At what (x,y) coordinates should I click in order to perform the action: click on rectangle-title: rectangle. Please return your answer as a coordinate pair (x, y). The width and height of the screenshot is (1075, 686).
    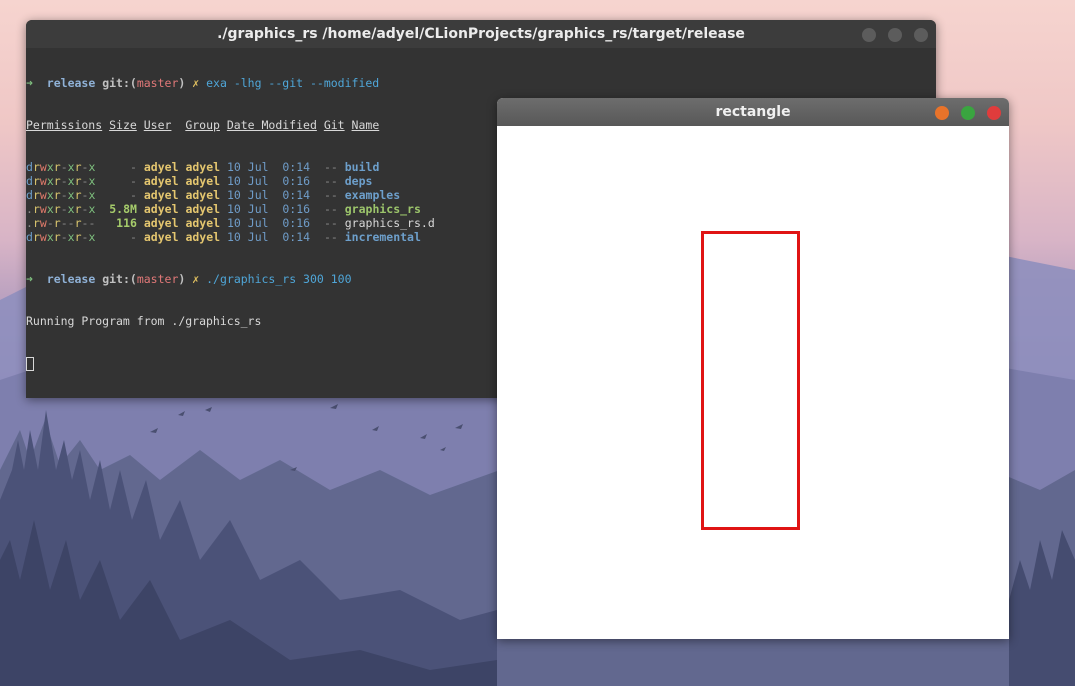
    Looking at the image, I should click on (753, 112).